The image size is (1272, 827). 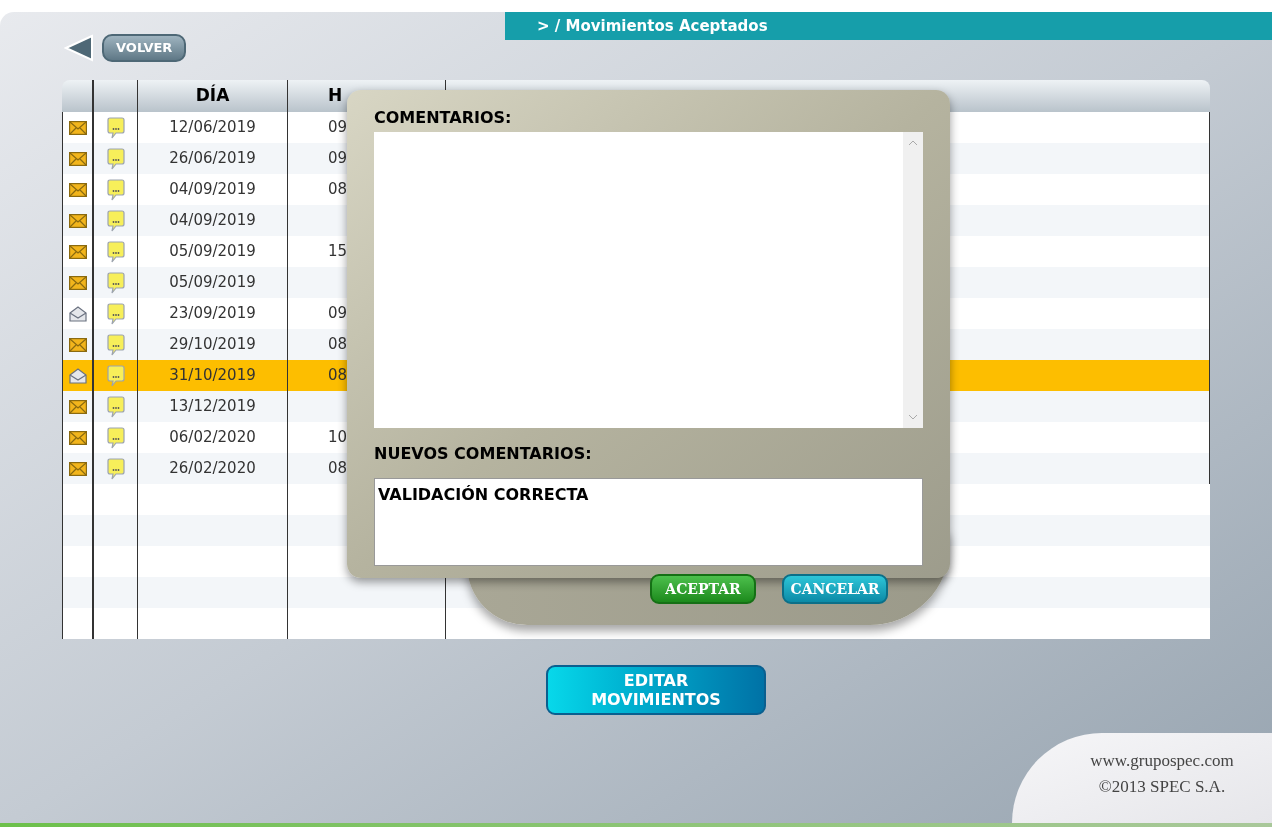 What do you see at coordinates (483, 454) in the screenshot?
I see `new-comments-label: NUEVOS COMENTARIOS:` at bounding box center [483, 454].